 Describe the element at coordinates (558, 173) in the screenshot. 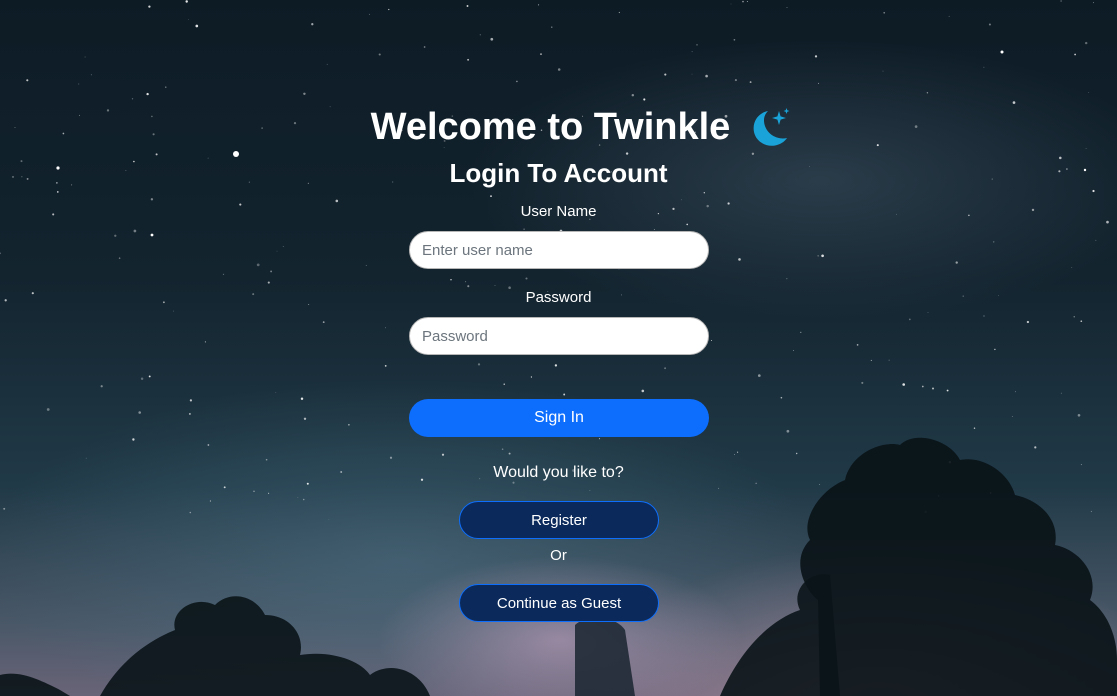

I see `form-heading: Login To Account` at that location.